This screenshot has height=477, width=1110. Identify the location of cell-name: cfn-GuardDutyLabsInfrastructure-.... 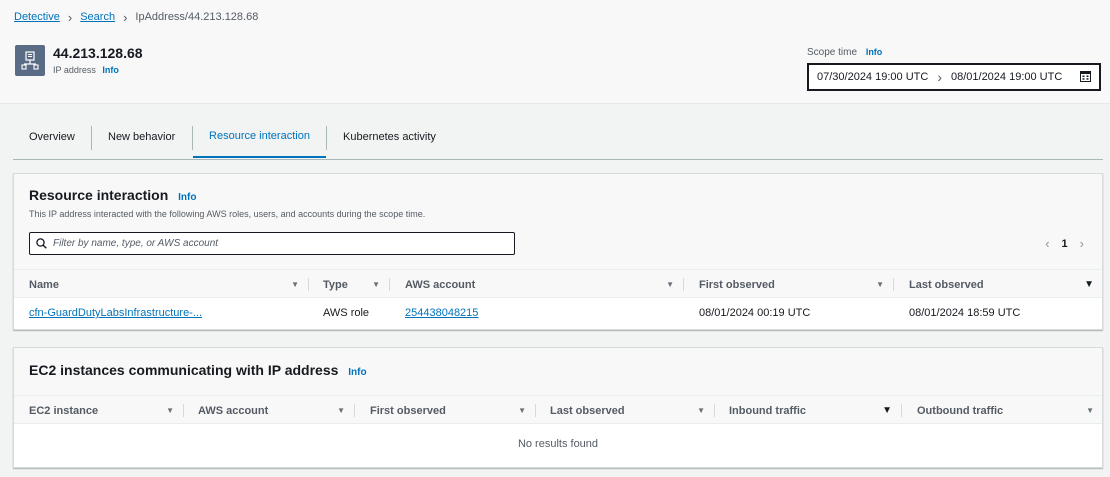
(108, 313).